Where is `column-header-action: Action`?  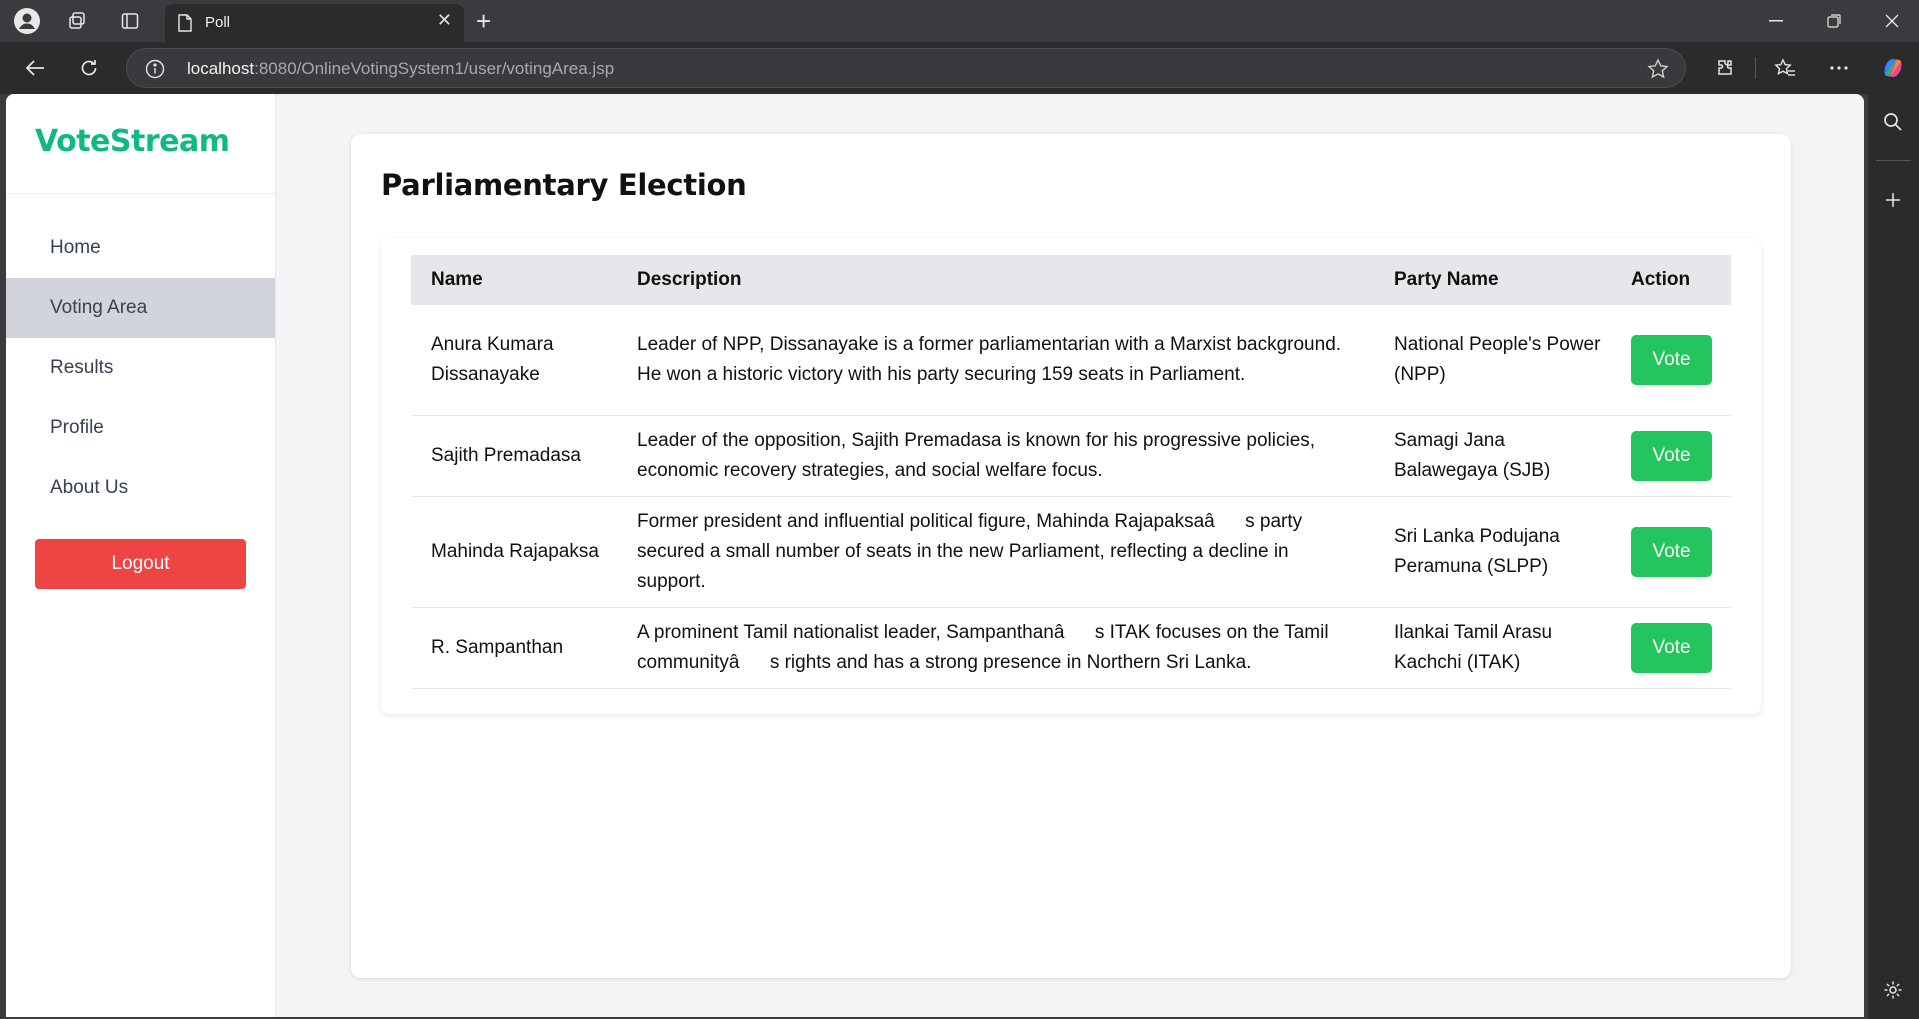
column-header-action: Action is located at coordinates (1661, 279).